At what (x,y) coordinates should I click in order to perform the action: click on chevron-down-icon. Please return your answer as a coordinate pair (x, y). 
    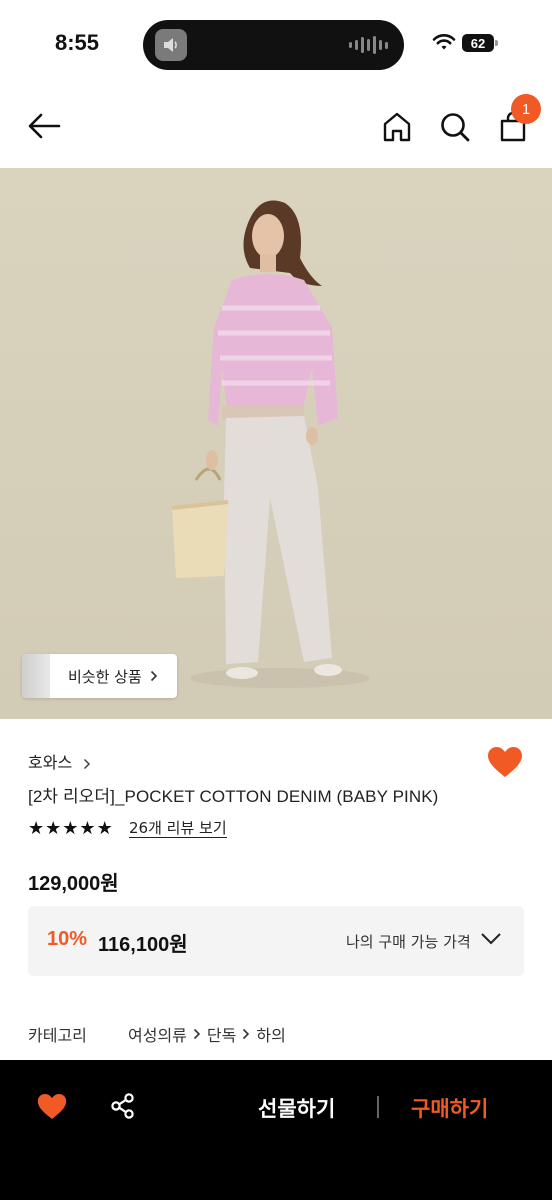
    Looking at the image, I should click on (491, 939).